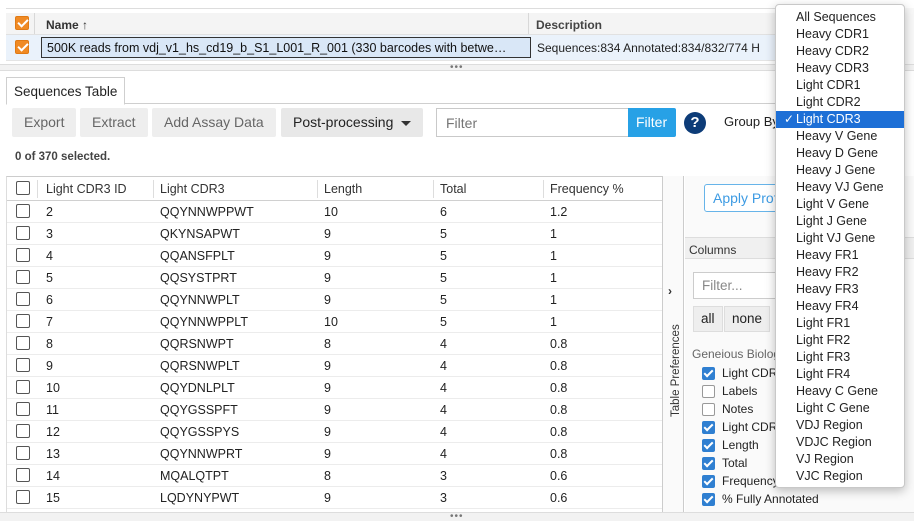 The image size is (914, 522). I want to click on group-by-option: Light VJ Gene, so click(840, 238).